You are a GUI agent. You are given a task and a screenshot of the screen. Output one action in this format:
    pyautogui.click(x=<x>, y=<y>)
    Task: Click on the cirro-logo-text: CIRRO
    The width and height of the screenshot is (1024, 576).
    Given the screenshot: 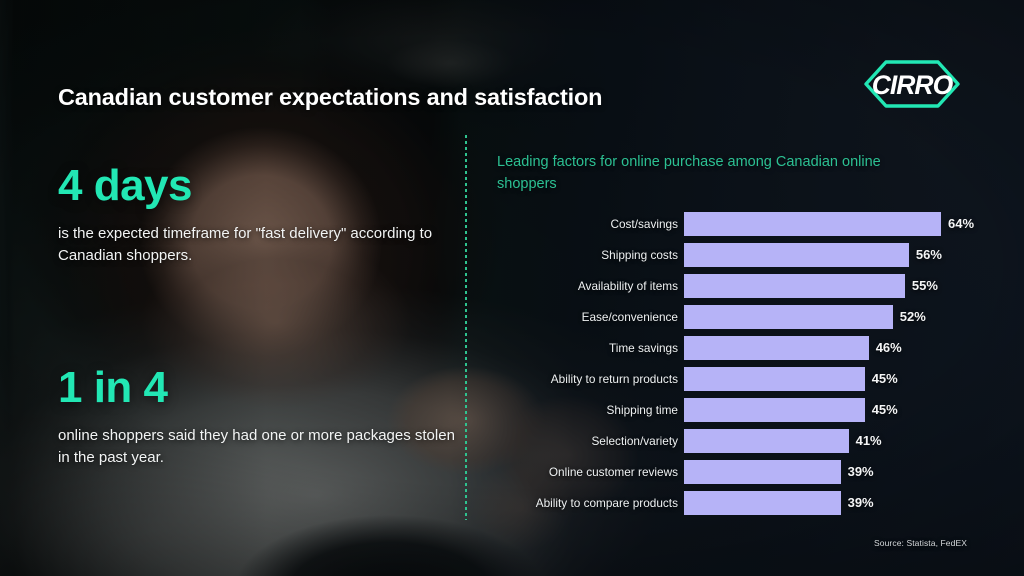 What is the action you would take?
    pyautogui.click(x=913, y=85)
    